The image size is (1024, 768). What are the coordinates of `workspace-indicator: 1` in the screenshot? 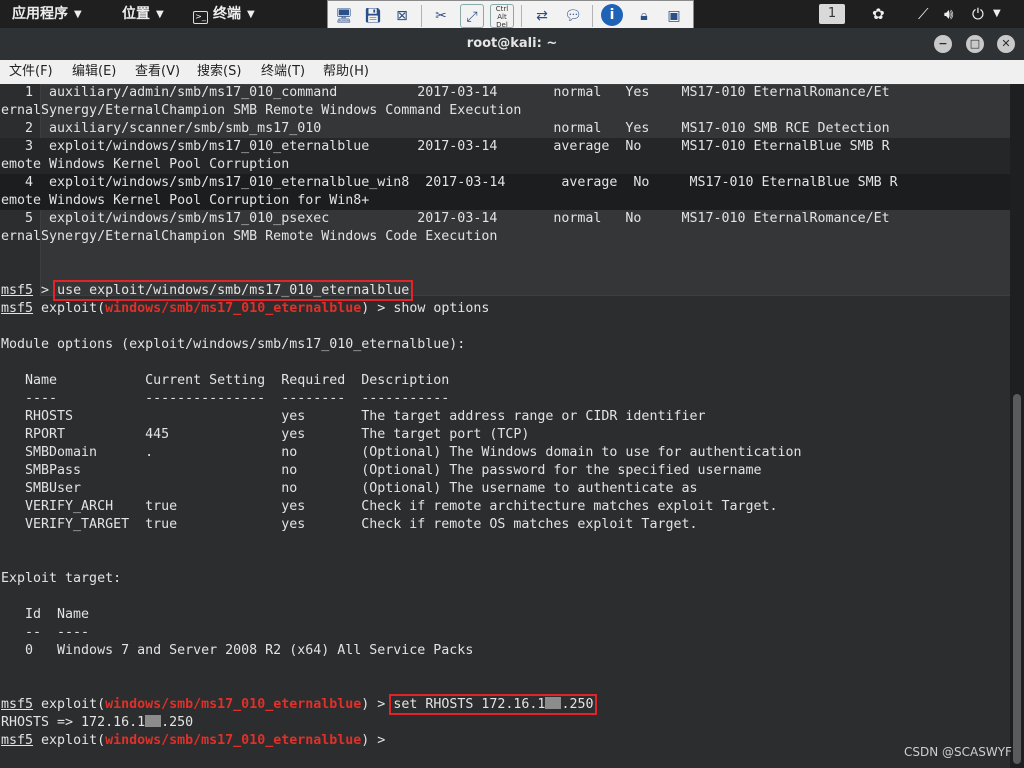 It's located at (832, 14).